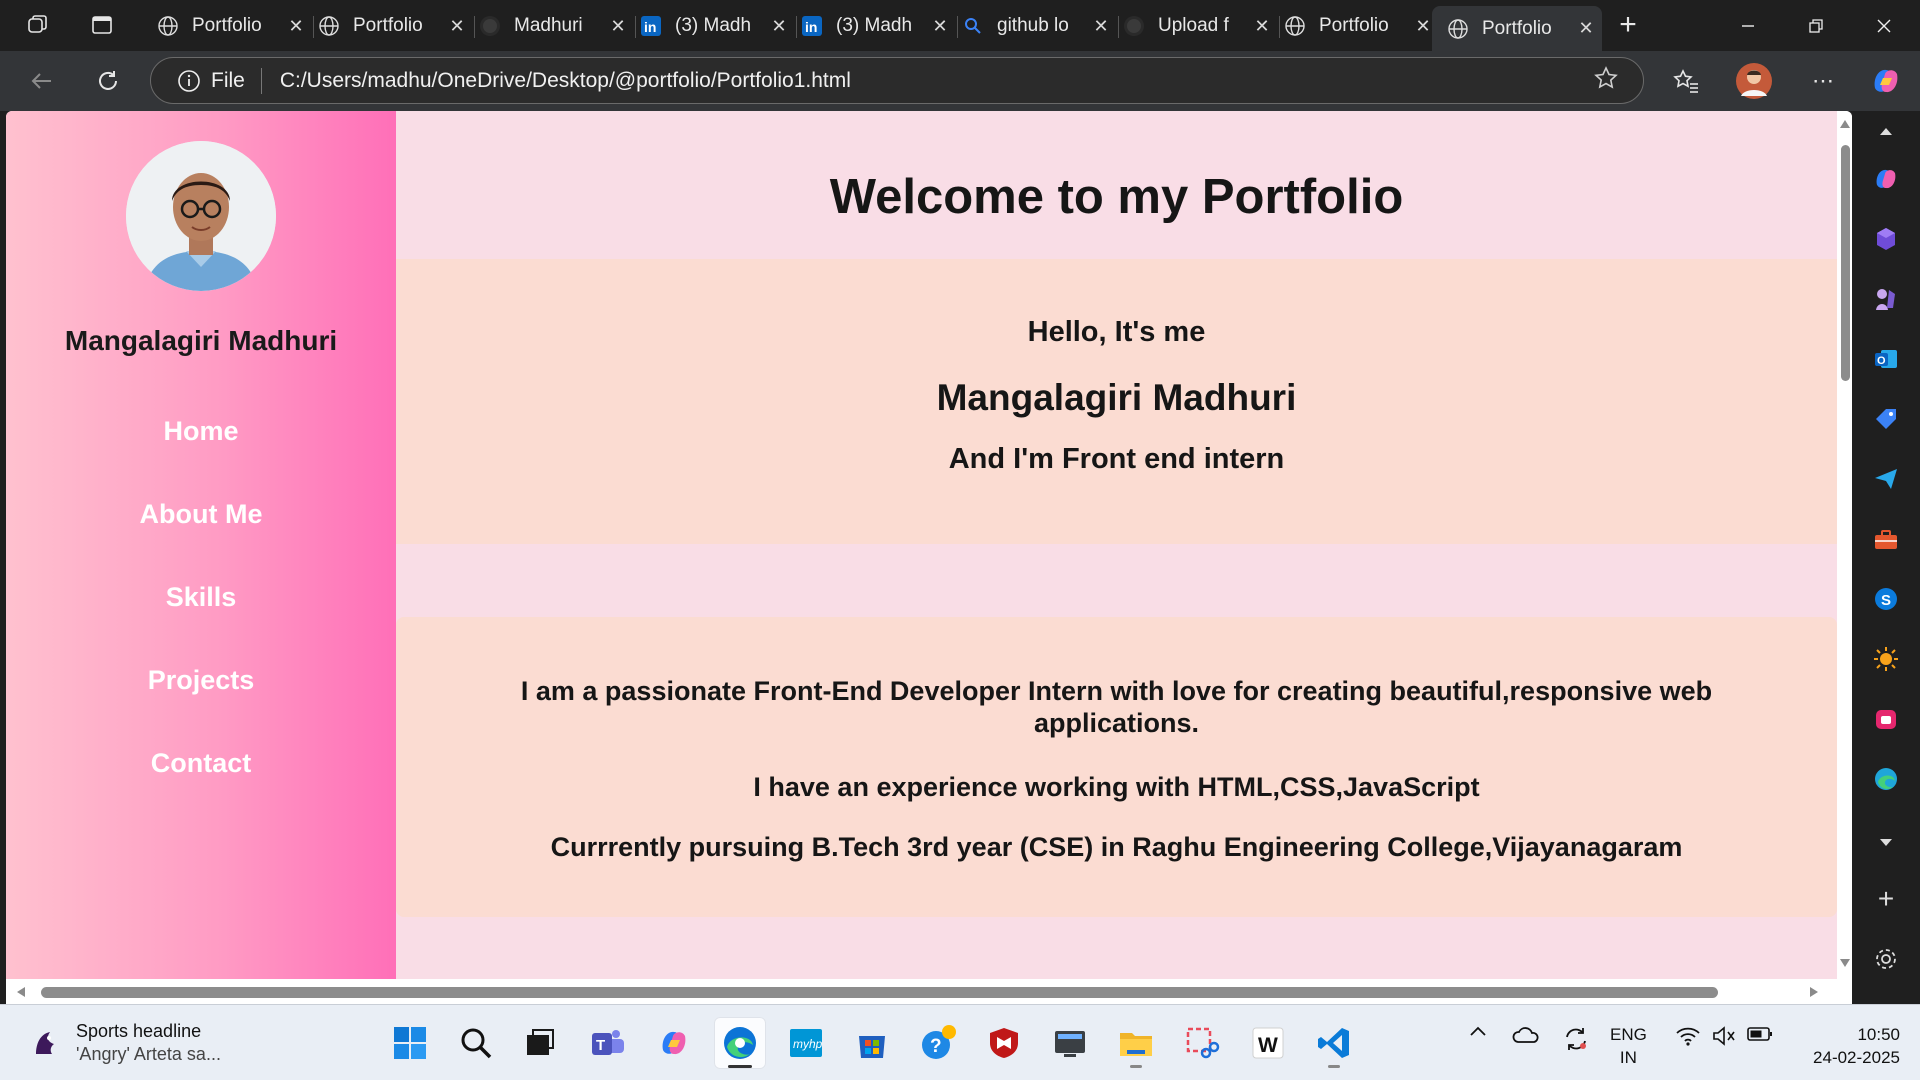 This screenshot has height=1080, width=1920. I want to click on svg-text: T, so click(600, 1045).